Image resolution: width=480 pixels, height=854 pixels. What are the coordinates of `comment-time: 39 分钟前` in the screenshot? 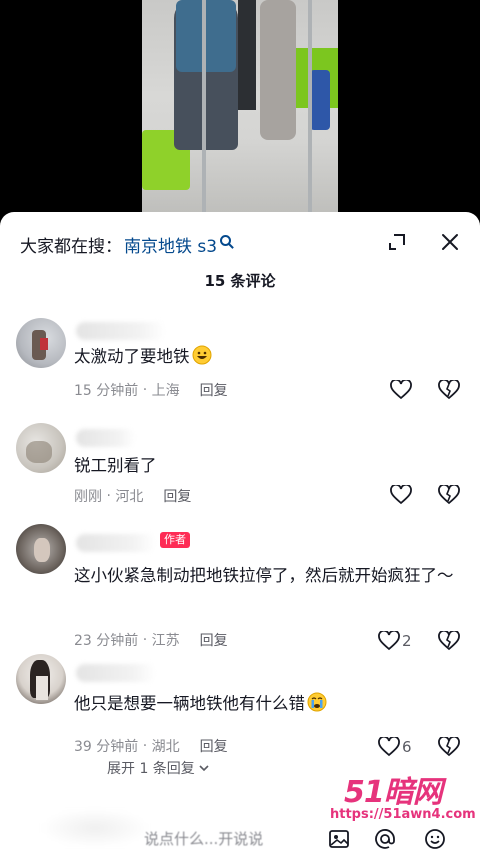 It's located at (106, 747).